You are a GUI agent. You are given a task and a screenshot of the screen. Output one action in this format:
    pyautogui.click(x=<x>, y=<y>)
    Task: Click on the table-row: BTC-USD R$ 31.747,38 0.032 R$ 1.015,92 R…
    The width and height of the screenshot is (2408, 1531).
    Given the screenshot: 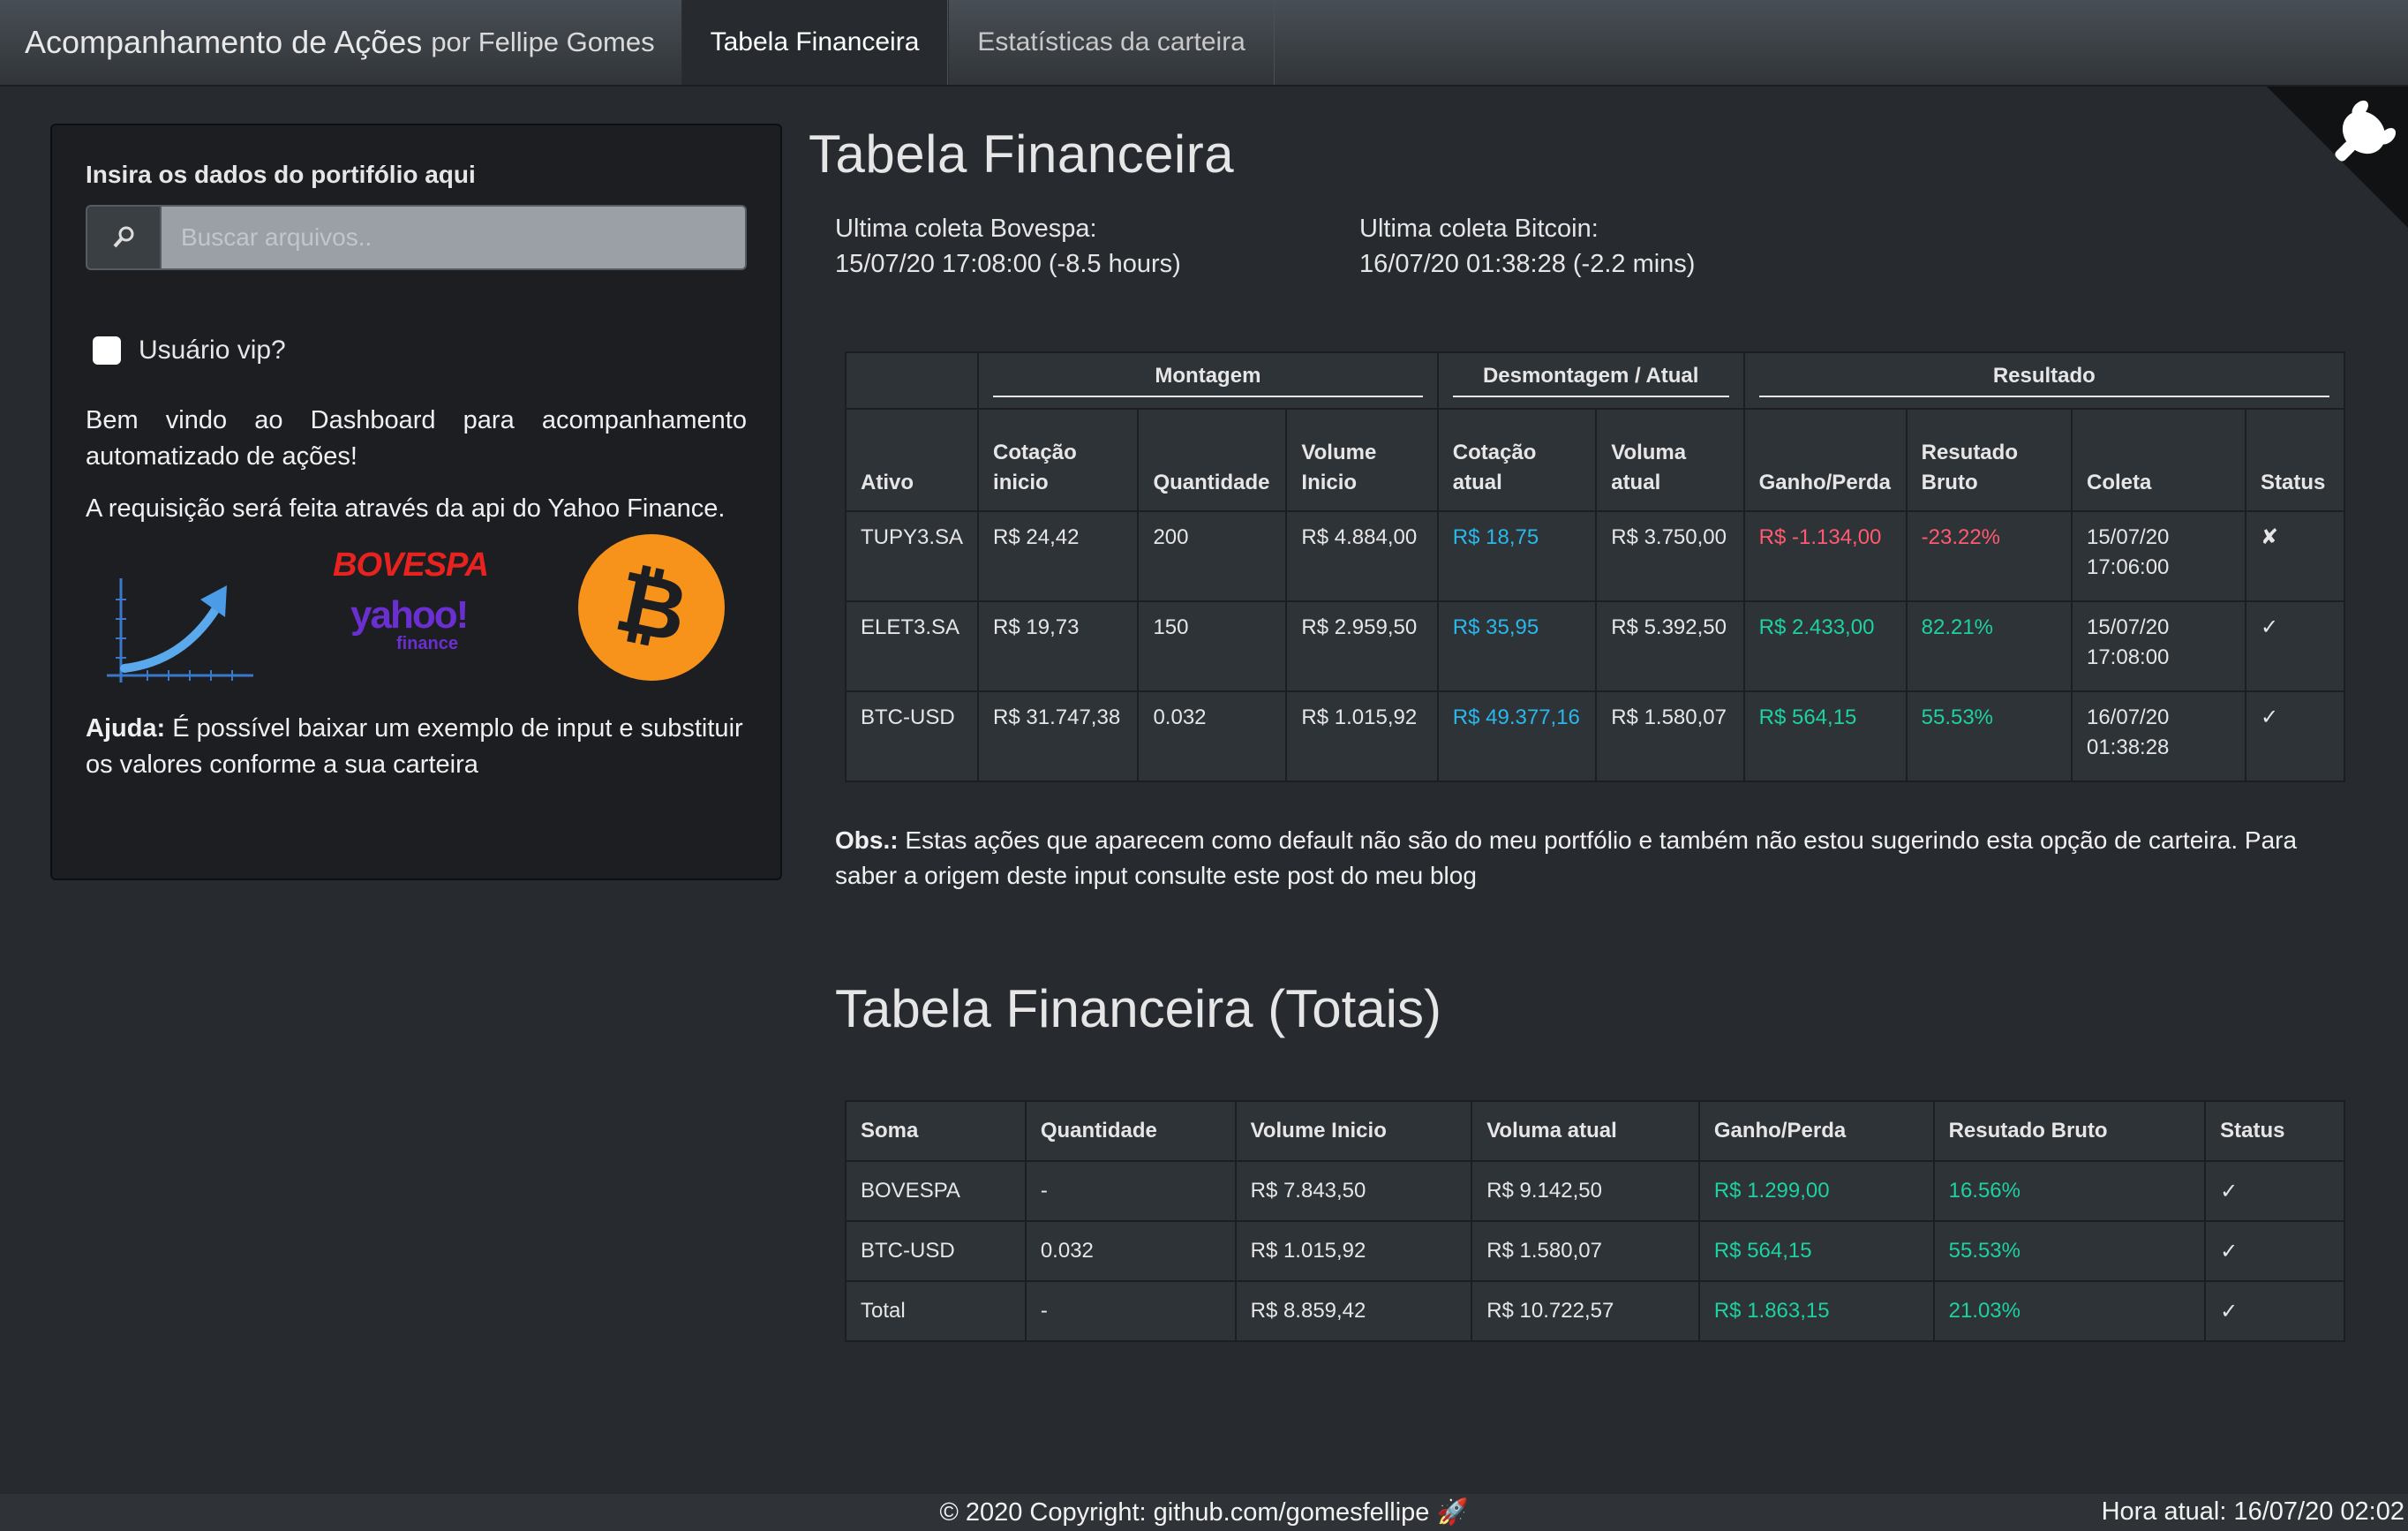 What is the action you would take?
    pyautogui.click(x=1595, y=736)
    